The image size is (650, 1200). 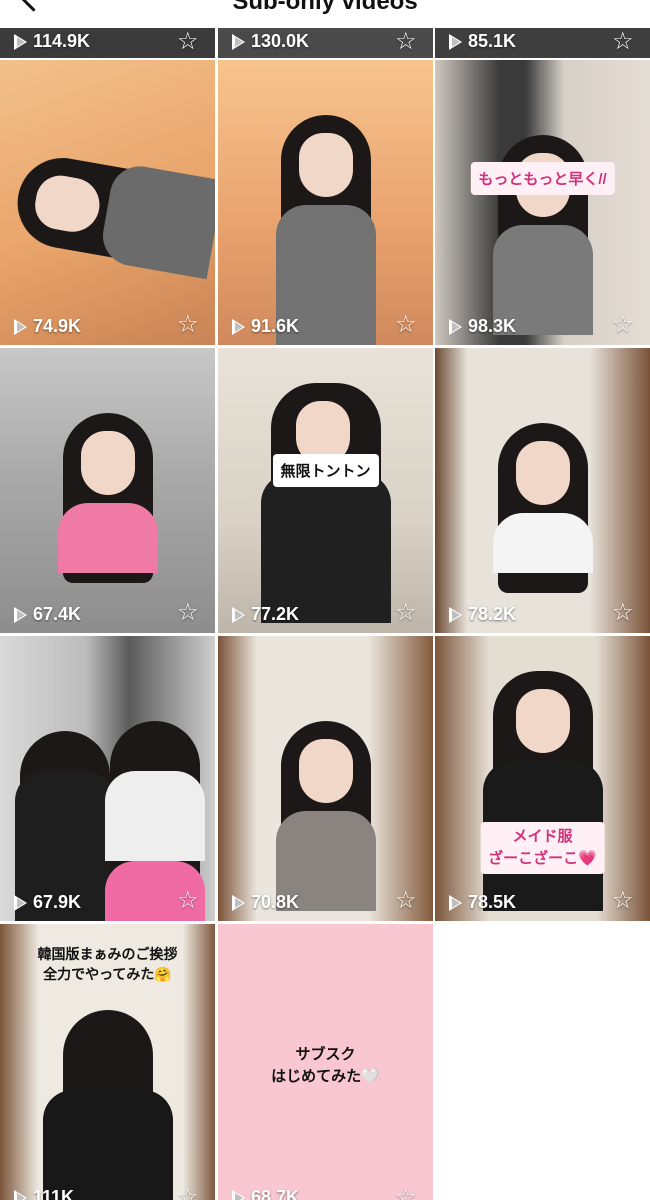 What do you see at coordinates (542, 778) in the screenshot?
I see `video-tile: メイド服 ざーこざーこ💗 78.5K ☆` at bounding box center [542, 778].